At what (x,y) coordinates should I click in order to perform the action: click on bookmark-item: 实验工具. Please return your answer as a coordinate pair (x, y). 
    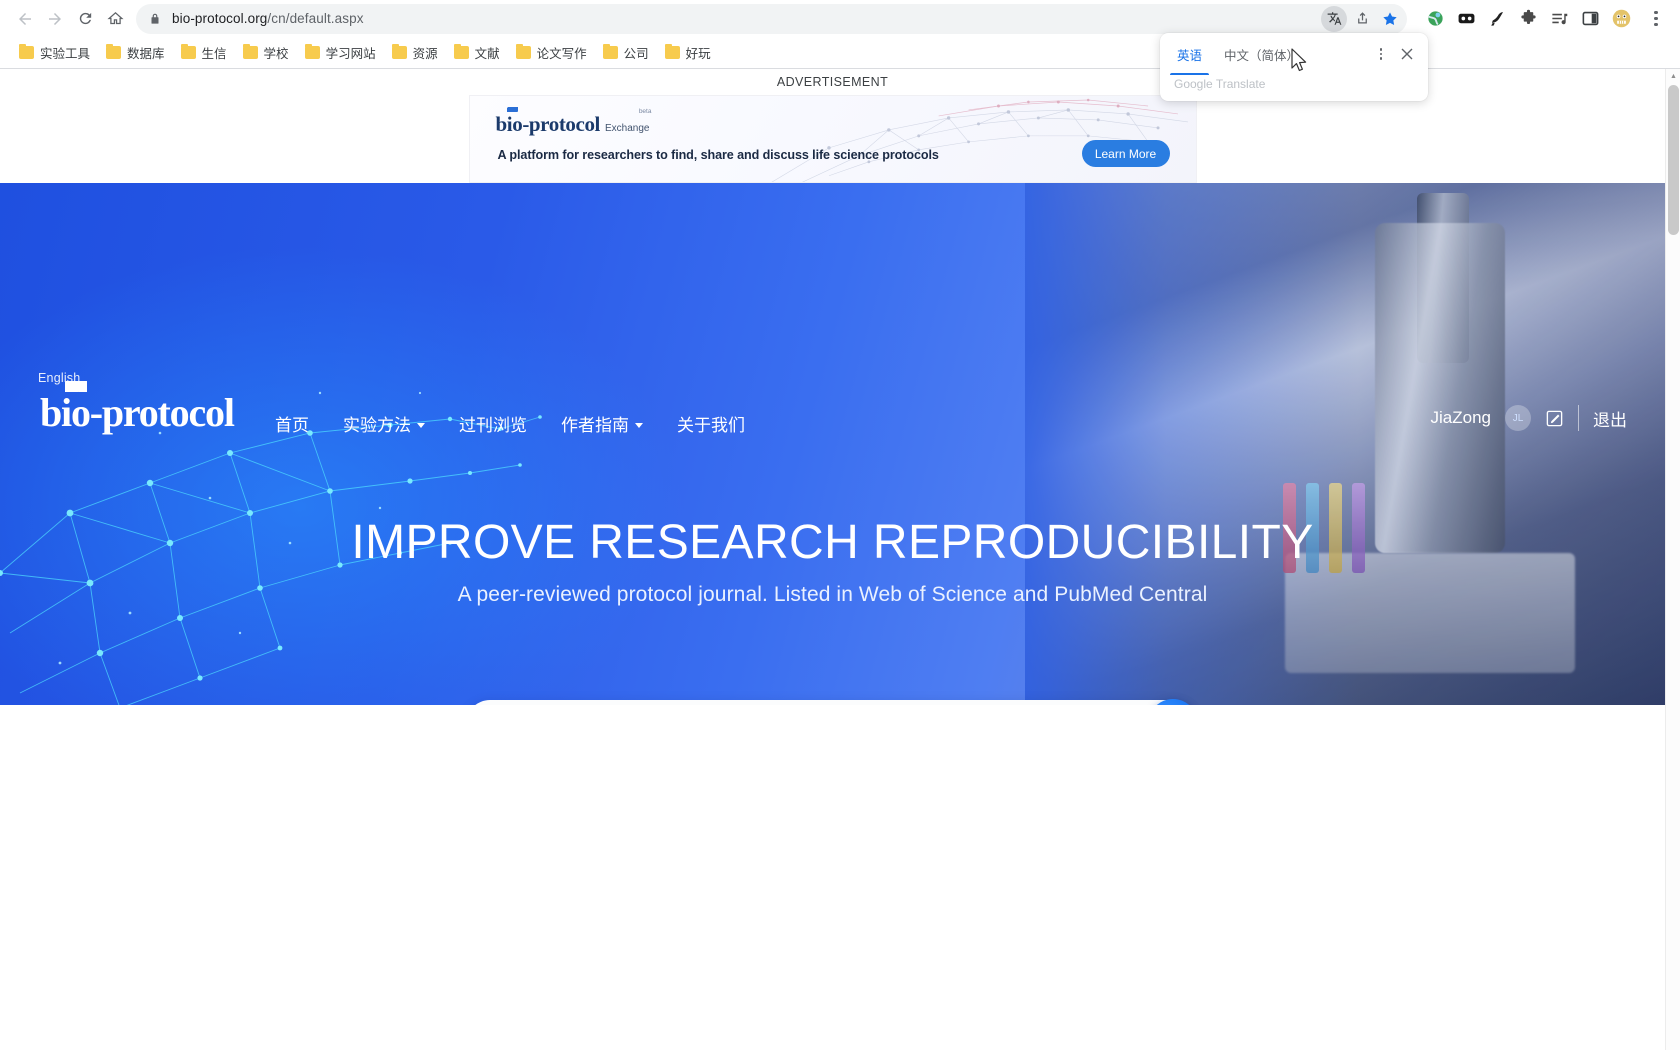
    Looking at the image, I should click on (54, 52).